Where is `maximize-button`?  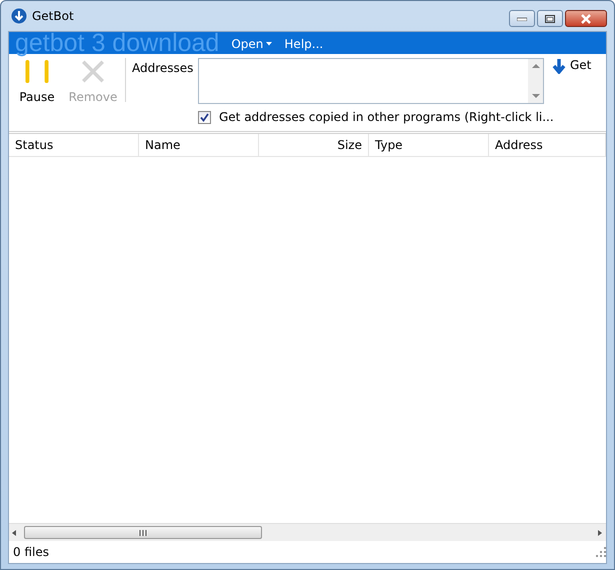
maximize-button is located at coordinates (550, 18).